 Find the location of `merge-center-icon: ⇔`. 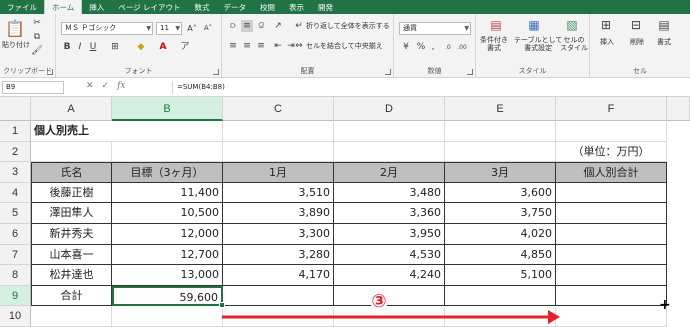

merge-center-icon: ⇔ is located at coordinates (299, 46).